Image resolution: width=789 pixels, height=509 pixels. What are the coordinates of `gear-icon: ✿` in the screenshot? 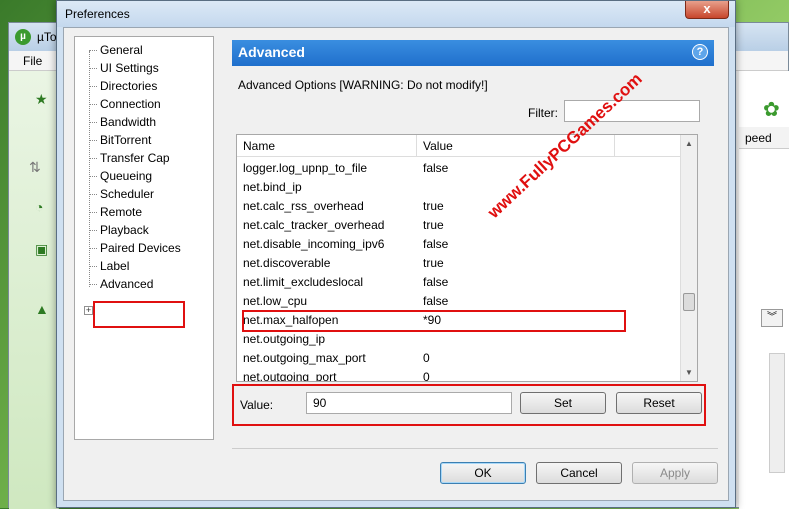 It's located at (771, 109).